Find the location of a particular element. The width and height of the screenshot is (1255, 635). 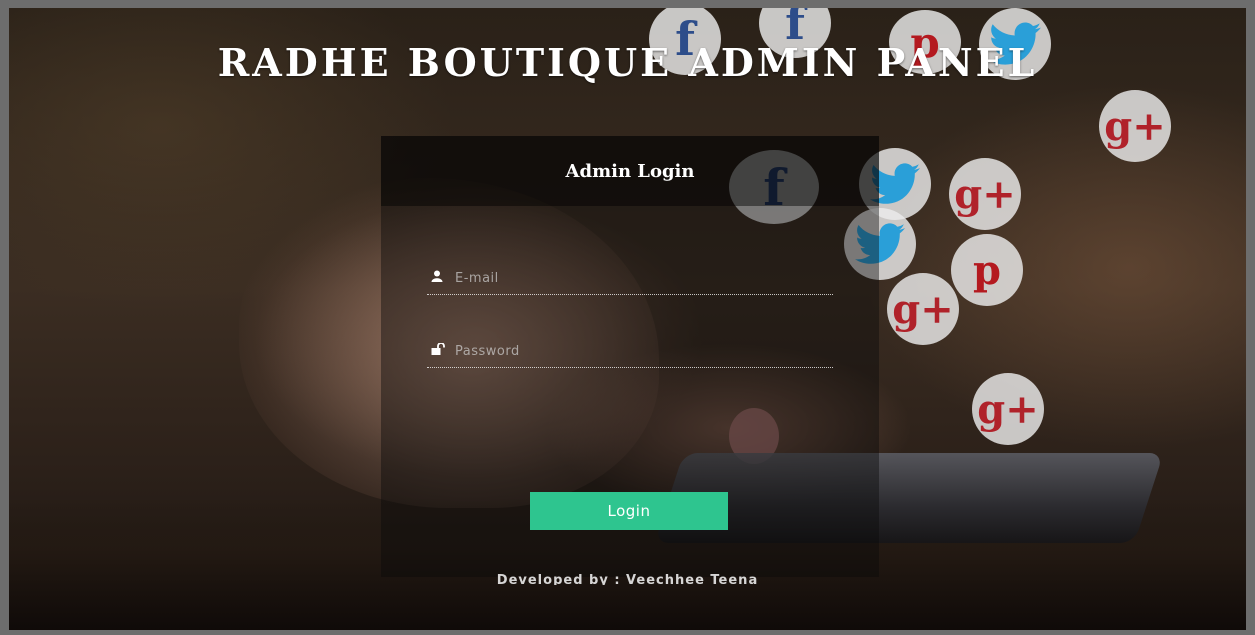

pinterest-icon: p is located at coordinates (987, 270).